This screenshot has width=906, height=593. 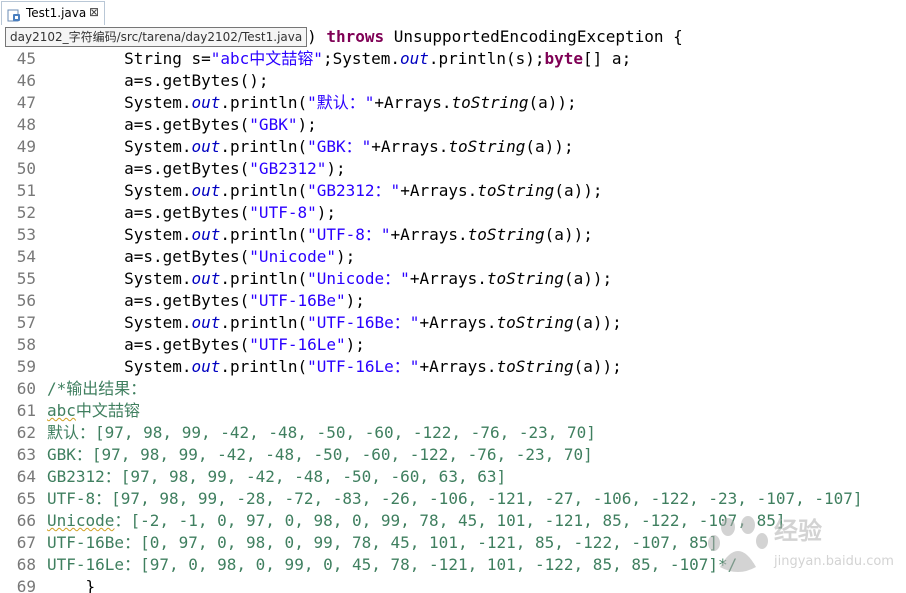 What do you see at coordinates (14, 14) in the screenshot?
I see `java-file-icon` at bounding box center [14, 14].